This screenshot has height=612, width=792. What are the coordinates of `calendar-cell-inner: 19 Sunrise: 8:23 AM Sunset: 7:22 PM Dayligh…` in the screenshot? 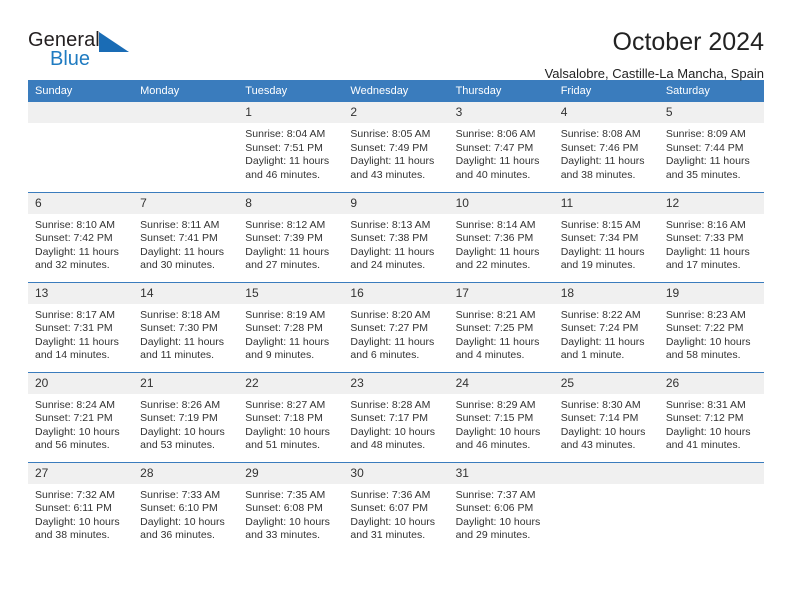 It's located at (711, 327).